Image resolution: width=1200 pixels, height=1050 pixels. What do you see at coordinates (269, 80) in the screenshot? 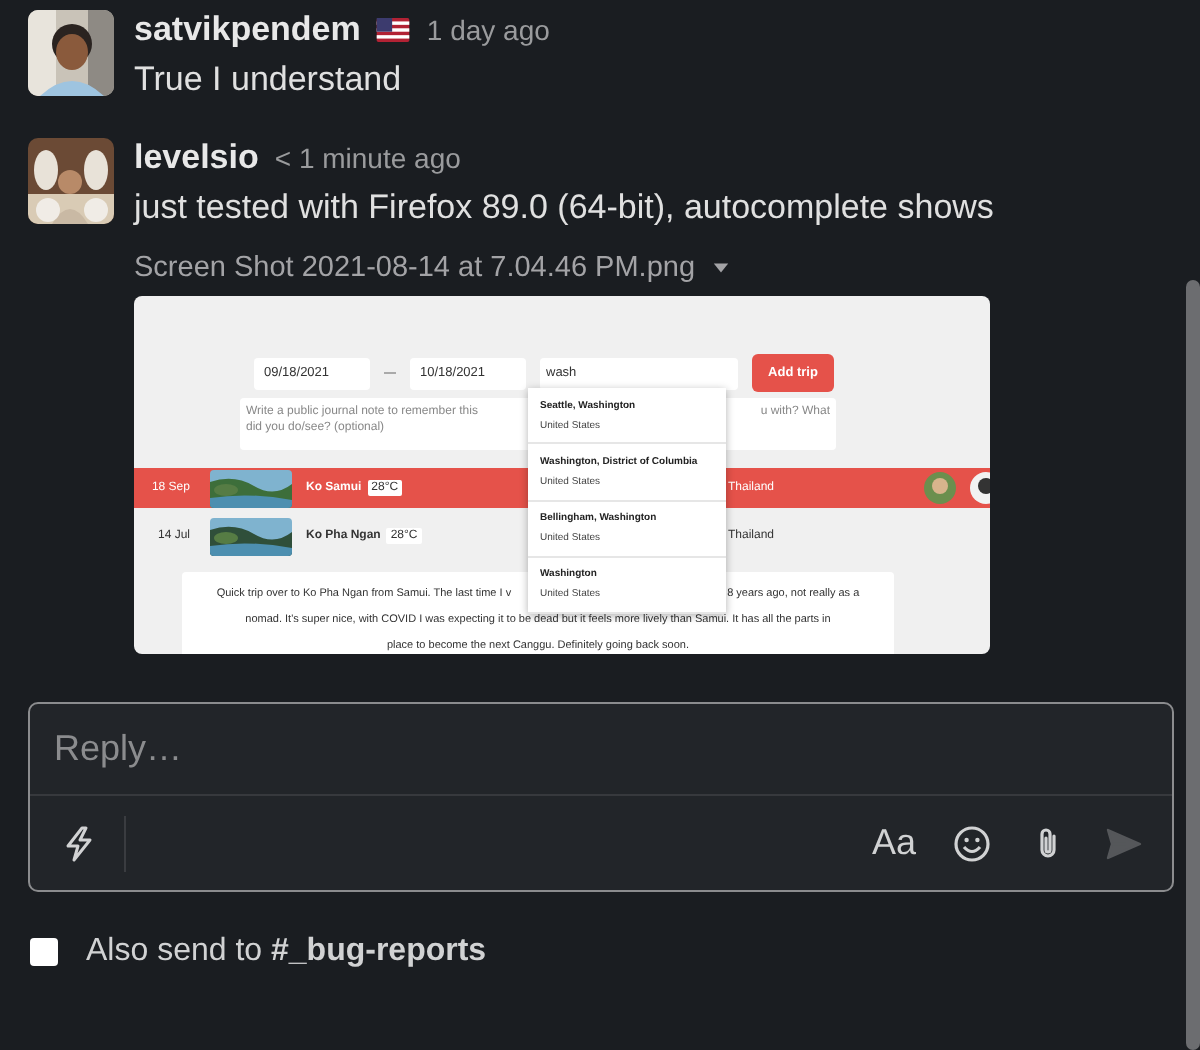
I see `message-text: True I understand` at bounding box center [269, 80].